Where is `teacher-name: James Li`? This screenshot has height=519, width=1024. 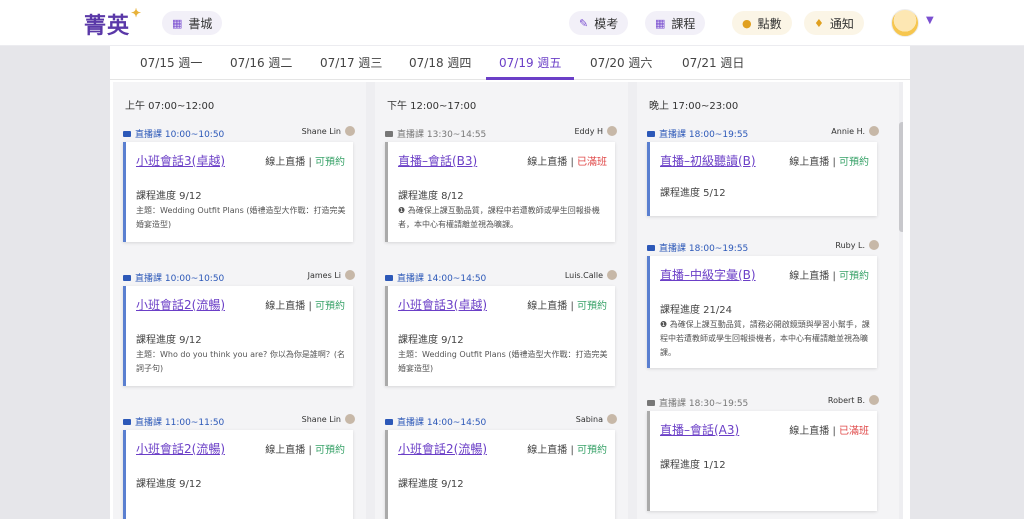
teacher-name: James Li is located at coordinates (324, 275).